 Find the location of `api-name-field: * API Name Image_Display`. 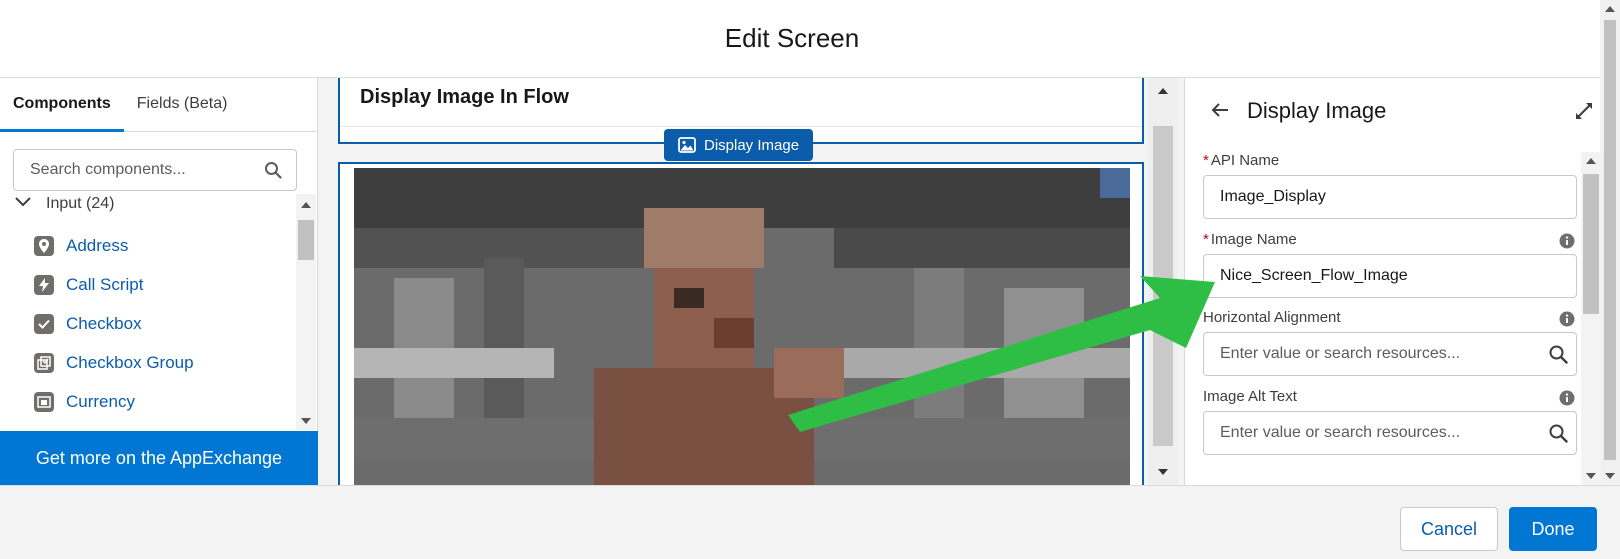

api-name-field: * API Name Image_Display is located at coordinates (1390, 185).